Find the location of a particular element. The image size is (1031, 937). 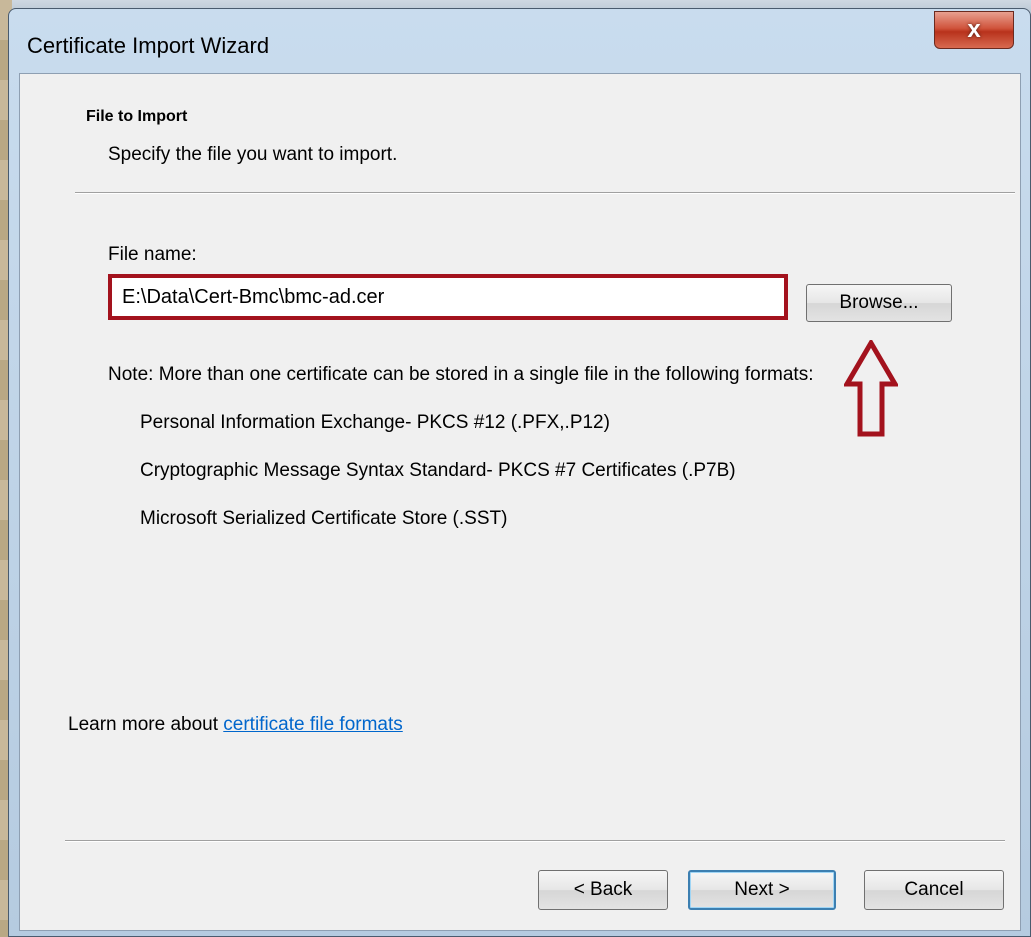

file-name-input is located at coordinates (448, 297).